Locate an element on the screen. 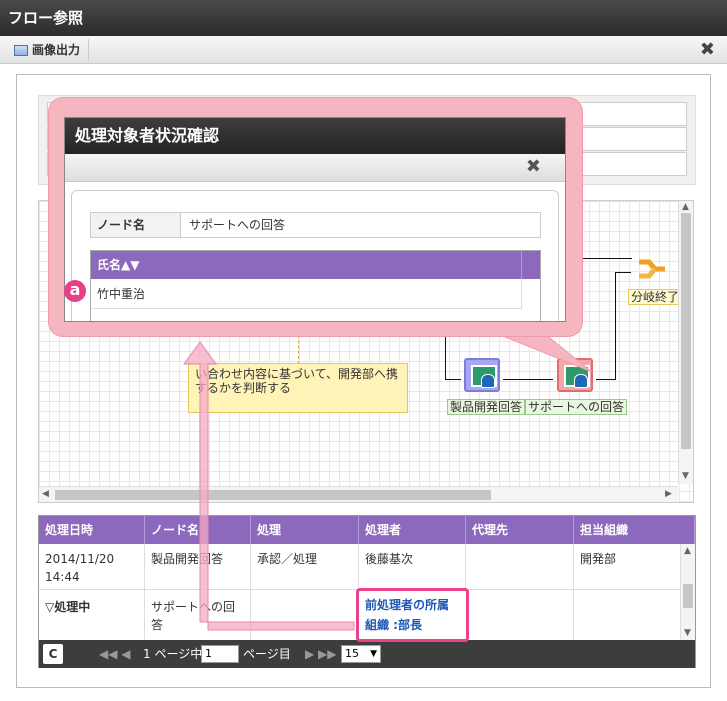  per-page-select: 15 ▼ is located at coordinates (361, 654).